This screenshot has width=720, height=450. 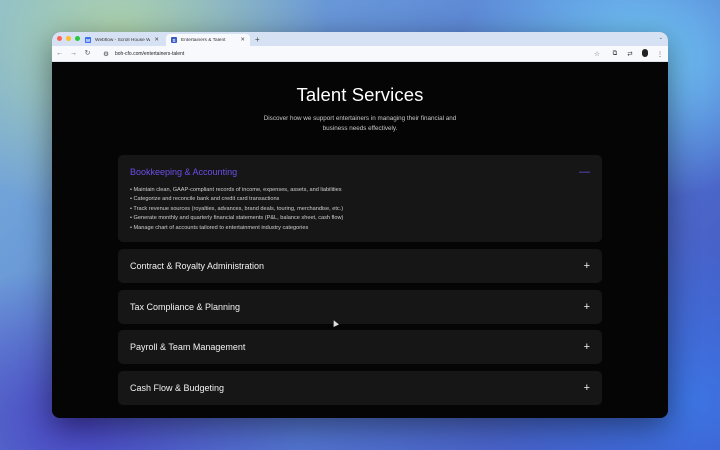 I want to click on tab-label: Entertainers & Talent, so click(x=203, y=40).